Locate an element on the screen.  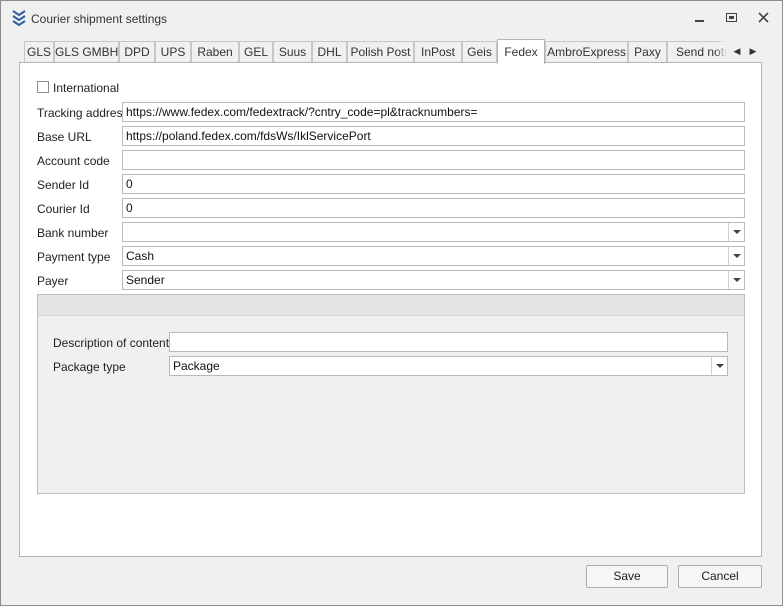
tab-gel: GEL is located at coordinates (256, 51).